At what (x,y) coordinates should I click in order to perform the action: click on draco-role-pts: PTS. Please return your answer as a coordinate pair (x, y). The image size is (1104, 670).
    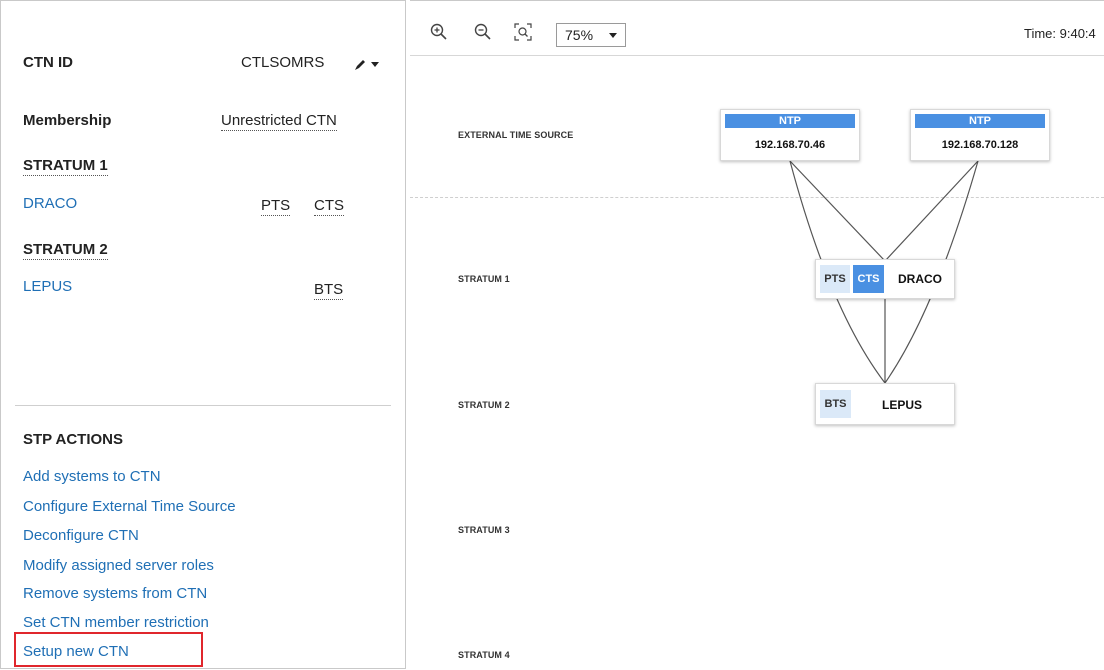
    Looking at the image, I should click on (835, 279).